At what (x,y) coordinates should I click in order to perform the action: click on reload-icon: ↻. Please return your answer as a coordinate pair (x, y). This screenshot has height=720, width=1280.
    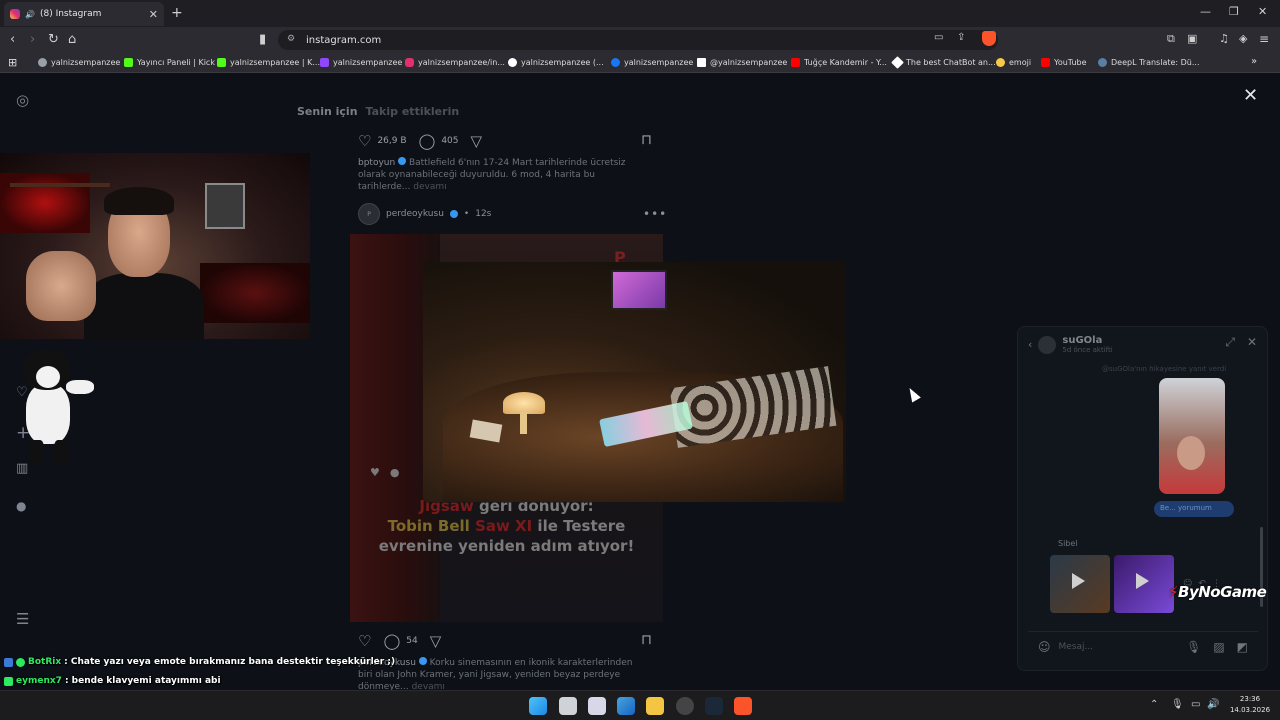
    Looking at the image, I should click on (53, 39).